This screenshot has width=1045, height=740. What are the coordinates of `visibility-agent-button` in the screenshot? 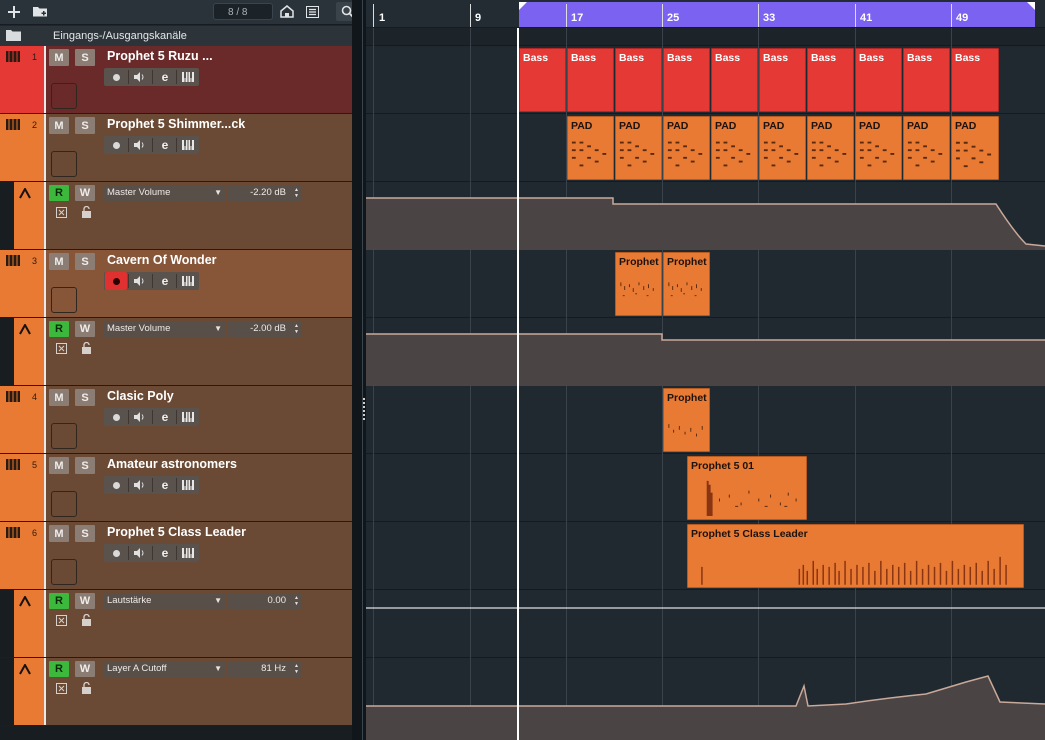 It's located at (287, 11).